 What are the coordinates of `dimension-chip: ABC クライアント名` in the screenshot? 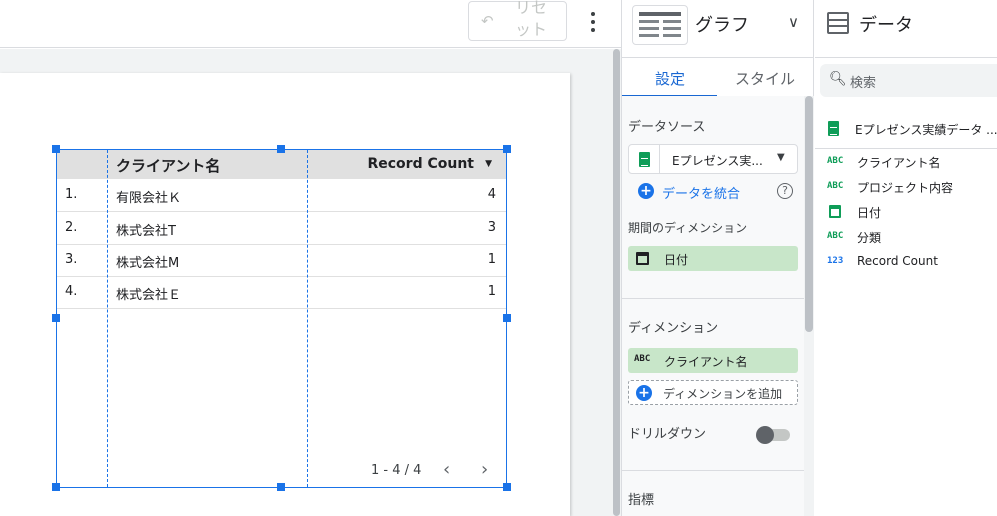 It's located at (713, 360).